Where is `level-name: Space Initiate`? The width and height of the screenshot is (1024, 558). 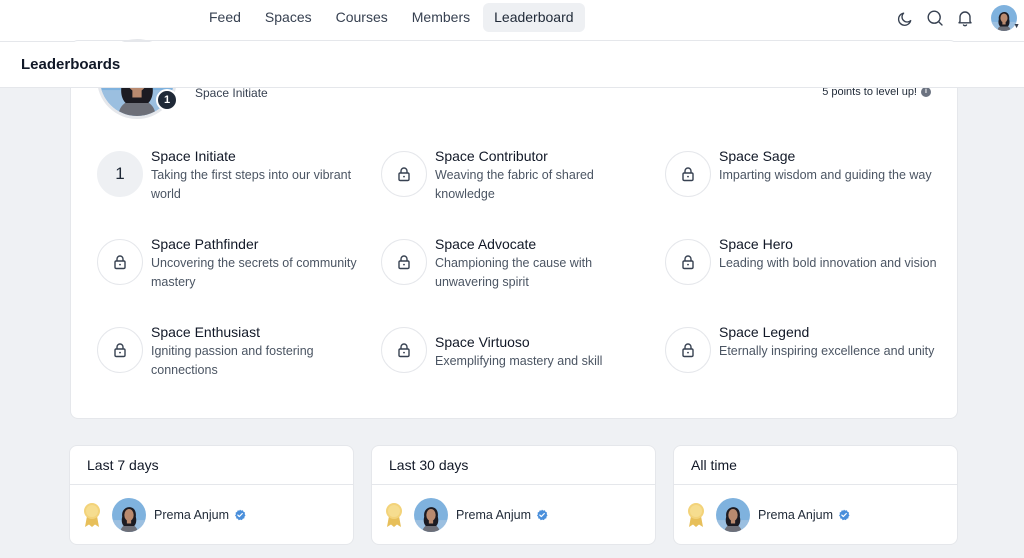 level-name: Space Initiate is located at coordinates (193, 156).